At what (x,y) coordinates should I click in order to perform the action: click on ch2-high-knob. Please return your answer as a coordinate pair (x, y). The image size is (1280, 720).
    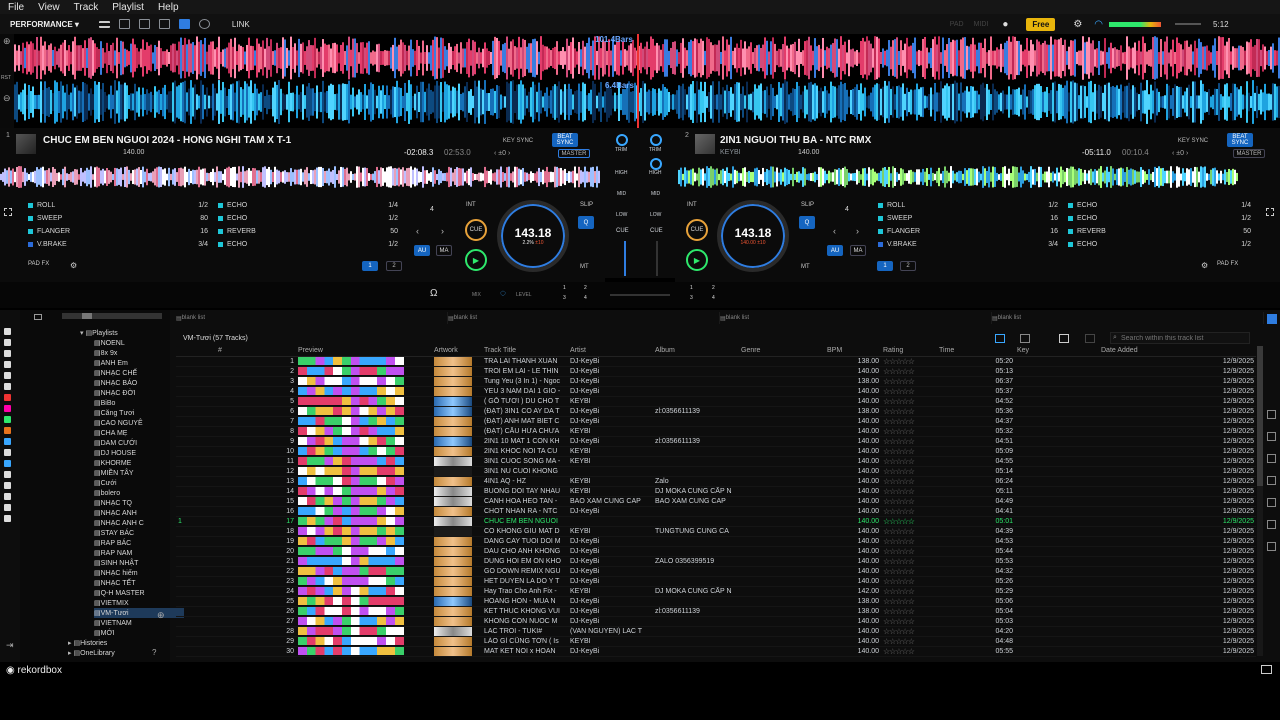
    Looking at the image, I should click on (656, 164).